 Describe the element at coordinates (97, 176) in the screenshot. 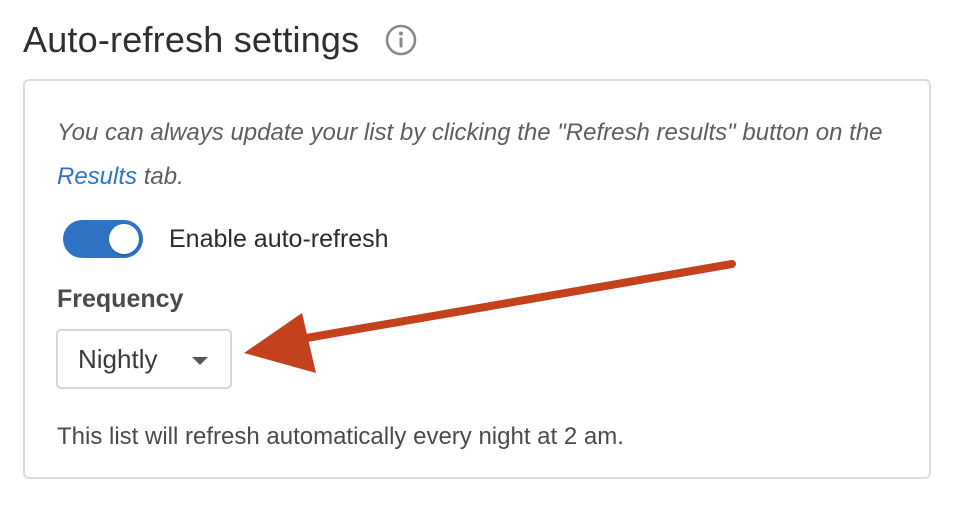

I see `results-tab-link: Results` at that location.